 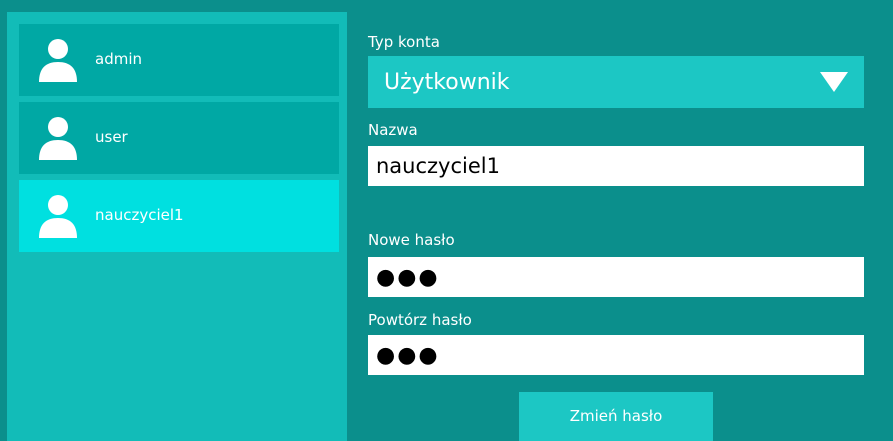 I want to click on account-type-select: Użytkownik, so click(x=616, y=82).